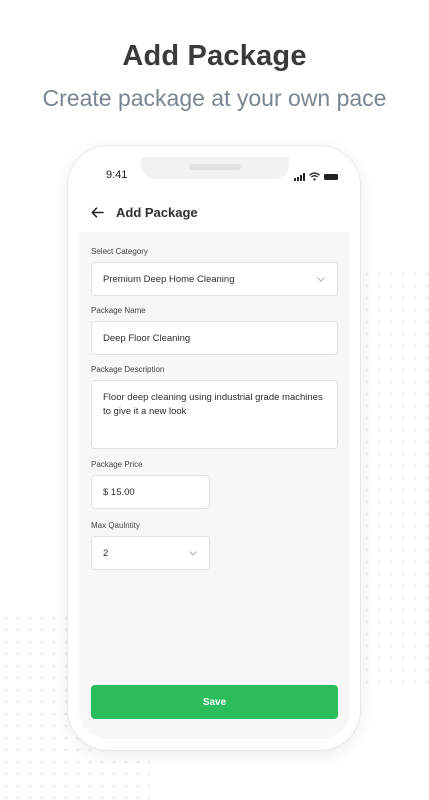 Image resolution: width=429 pixels, height=800 pixels. What do you see at coordinates (157, 212) in the screenshot?
I see `page-title: Add Package` at bounding box center [157, 212].